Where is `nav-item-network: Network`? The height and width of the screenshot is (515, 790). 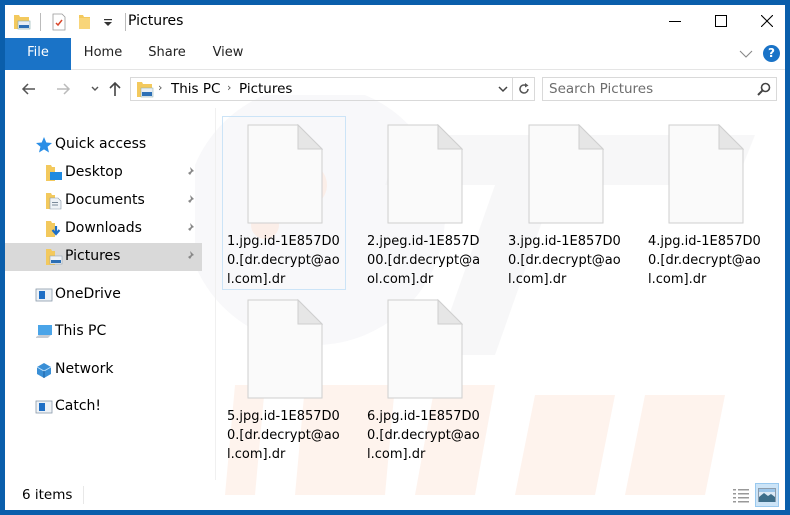
nav-item-network: Network is located at coordinates (103, 370).